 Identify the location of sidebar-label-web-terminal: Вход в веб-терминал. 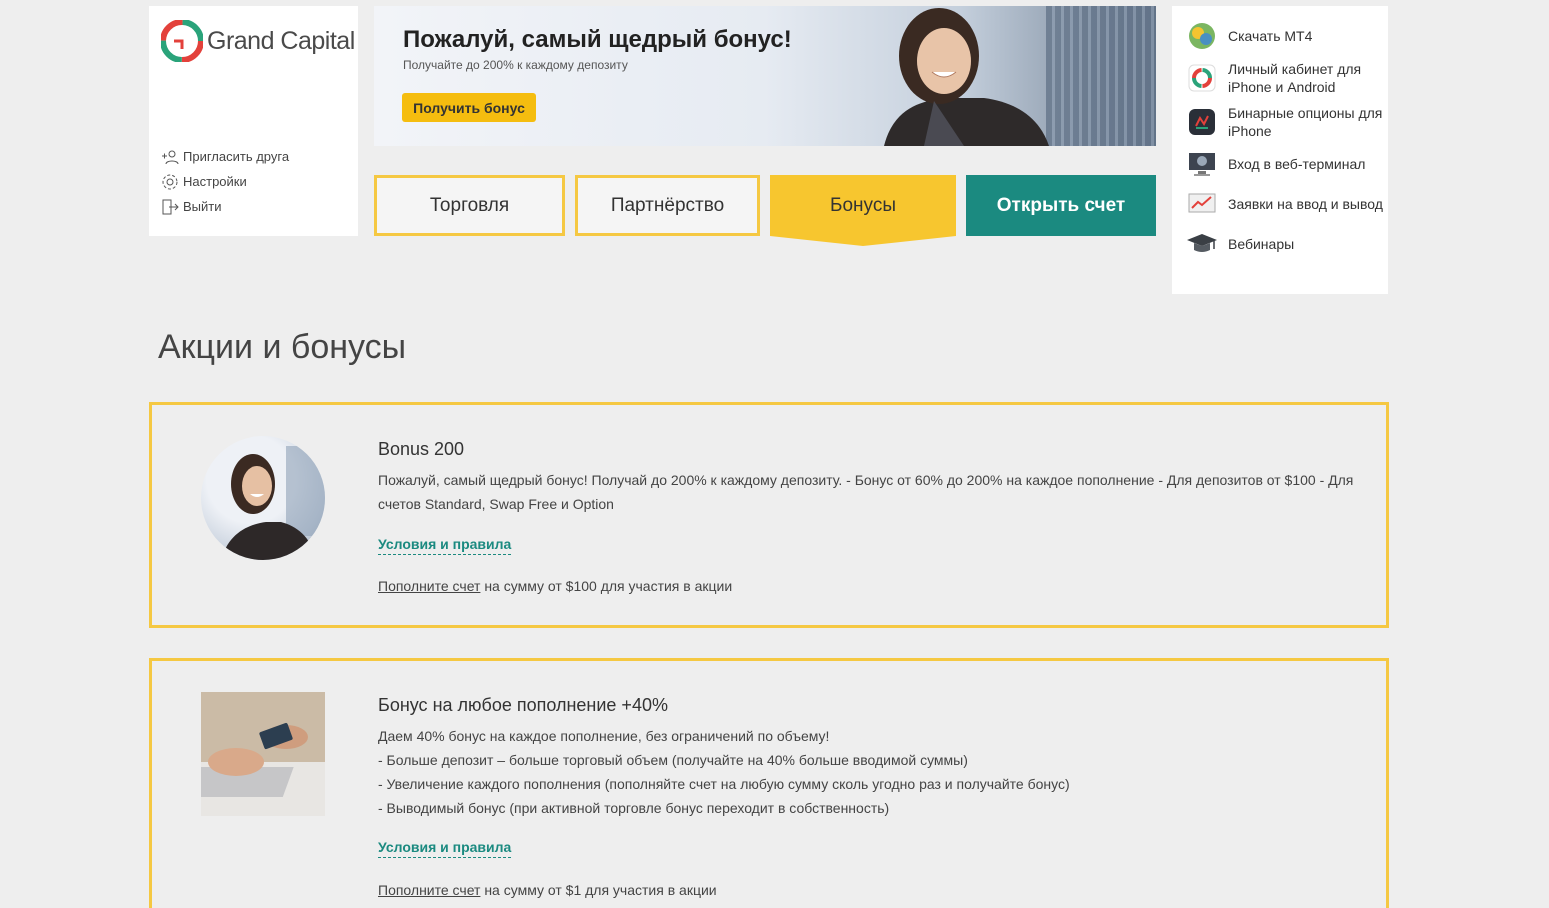
(1297, 164).